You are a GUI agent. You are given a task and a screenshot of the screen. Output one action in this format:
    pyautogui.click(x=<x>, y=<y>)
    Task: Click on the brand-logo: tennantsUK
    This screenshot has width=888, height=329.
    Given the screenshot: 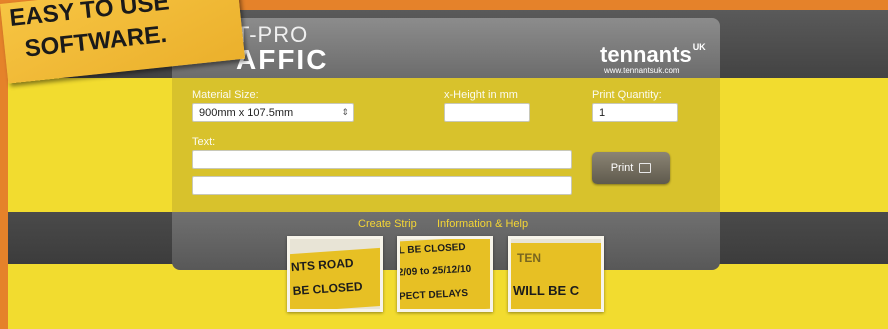 What is the action you would take?
    pyautogui.click(x=653, y=55)
    